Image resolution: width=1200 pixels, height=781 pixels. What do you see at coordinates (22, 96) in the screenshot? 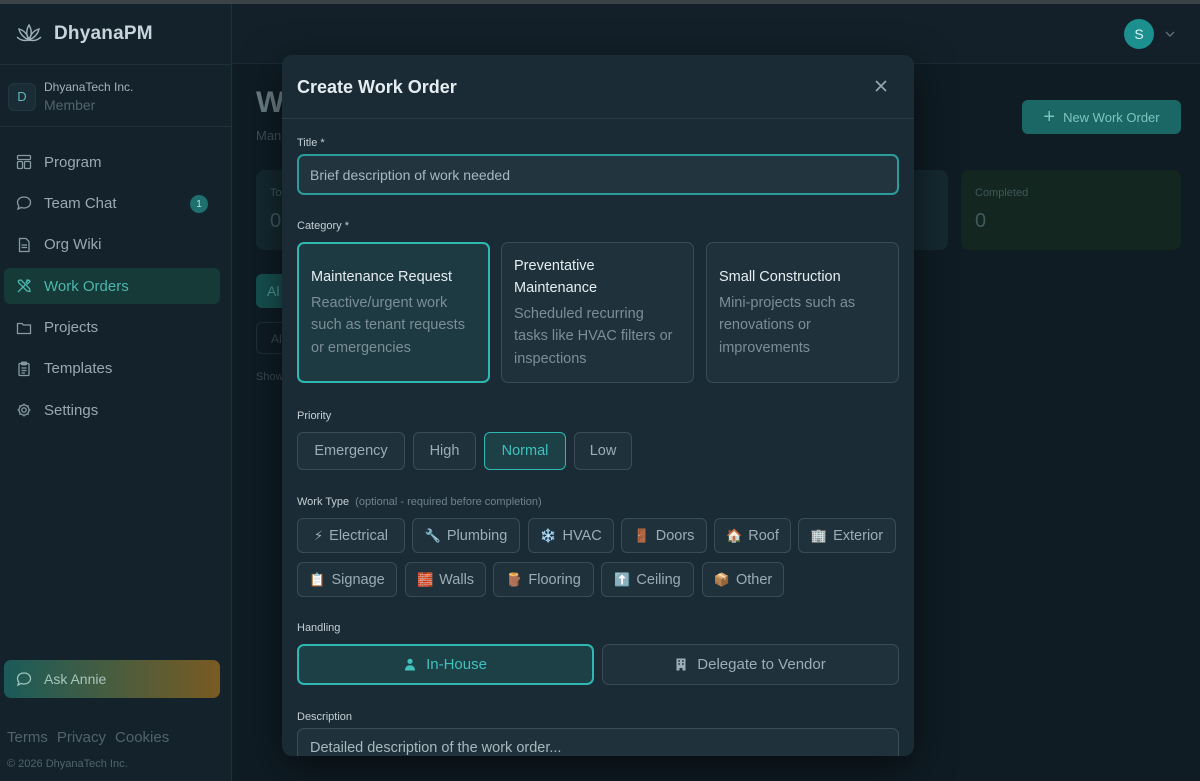
I see `org-avatar: D` at bounding box center [22, 96].